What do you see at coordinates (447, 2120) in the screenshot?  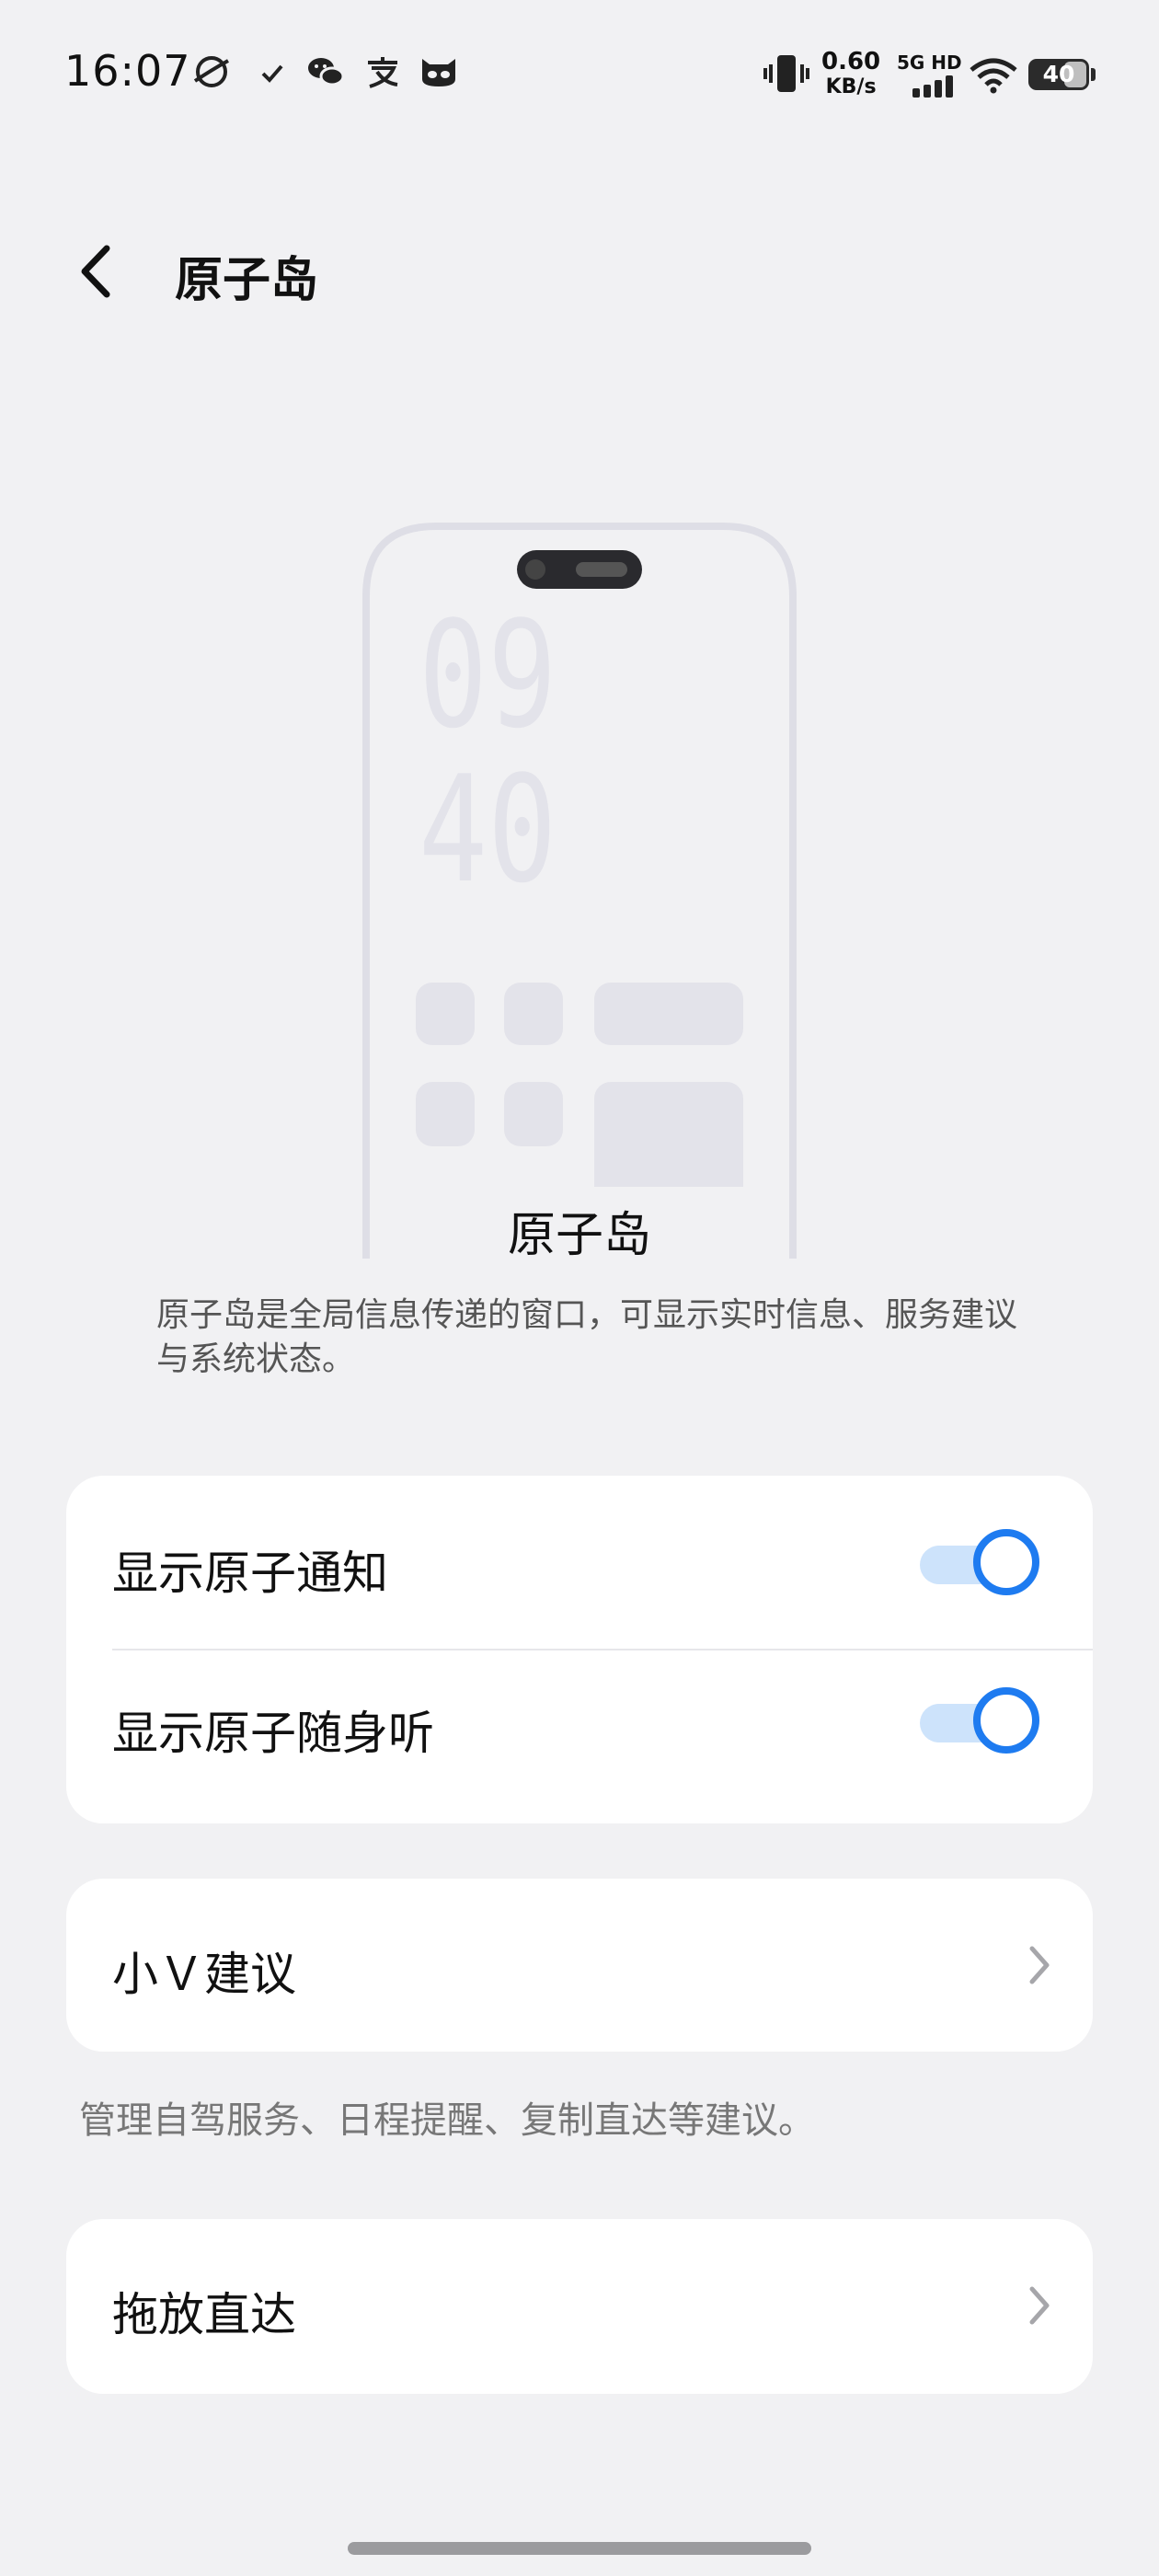 I see `suggestions-hint: 管理自驾服务、日程提醒、复制直达等建议。` at bounding box center [447, 2120].